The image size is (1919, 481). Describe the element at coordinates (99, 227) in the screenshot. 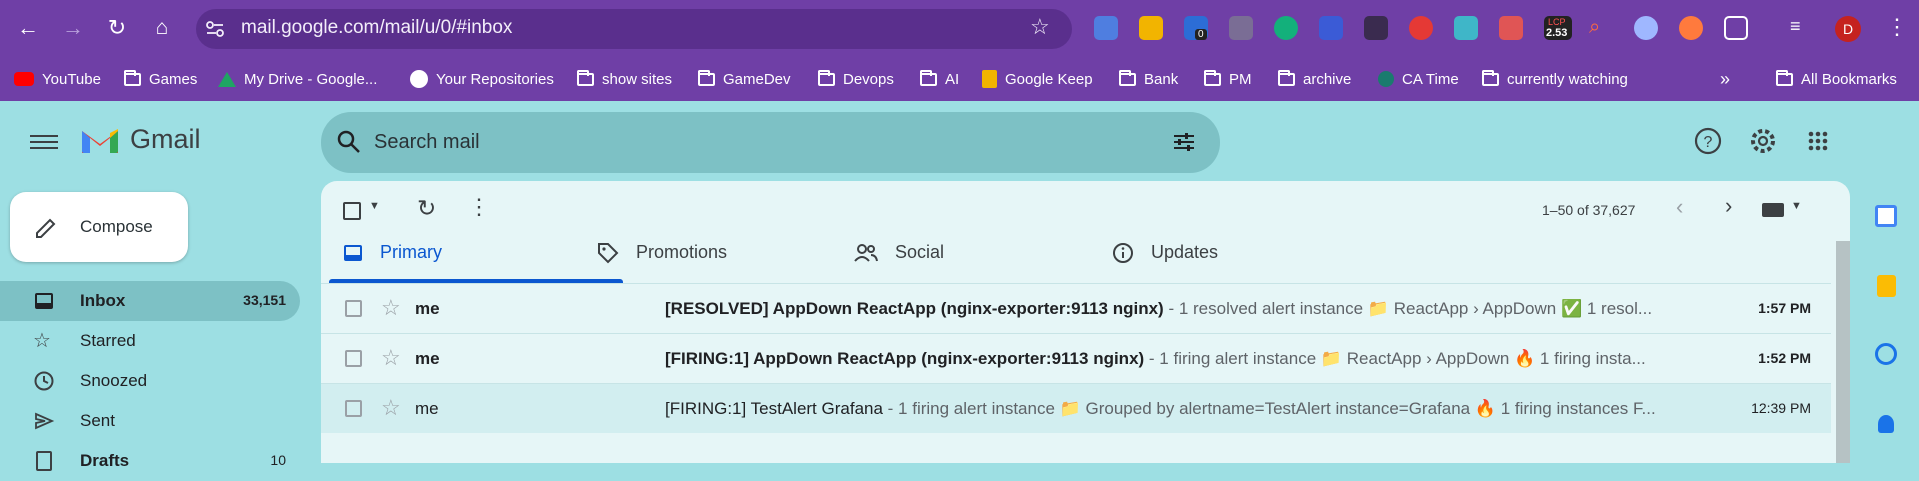

I see `compose-button: Compose` at that location.